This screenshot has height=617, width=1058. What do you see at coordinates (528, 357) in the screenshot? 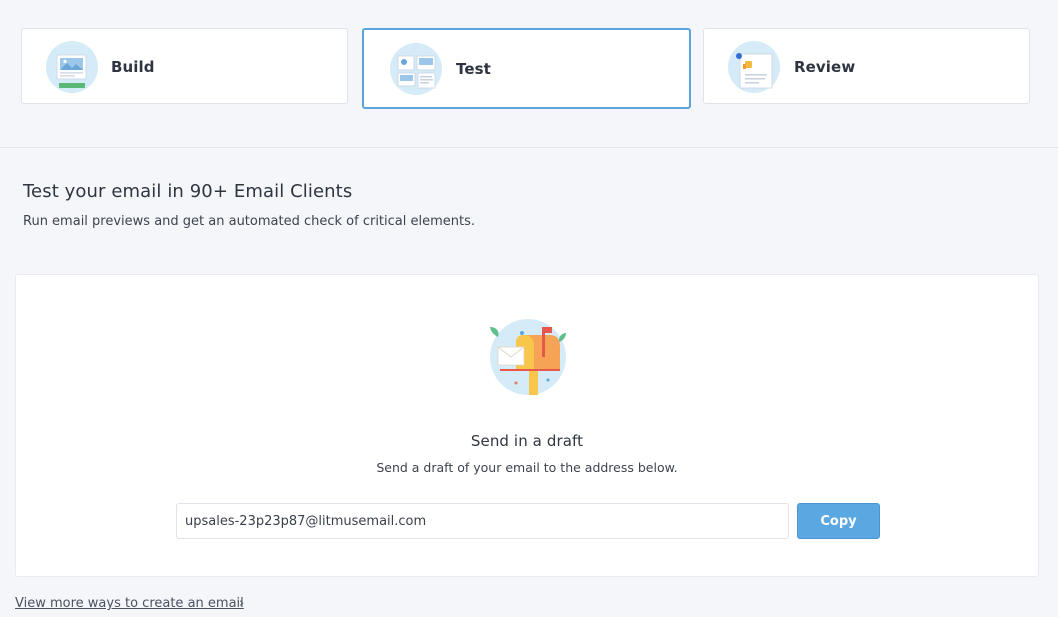
I see `mailbox-illustration-icon` at bounding box center [528, 357].